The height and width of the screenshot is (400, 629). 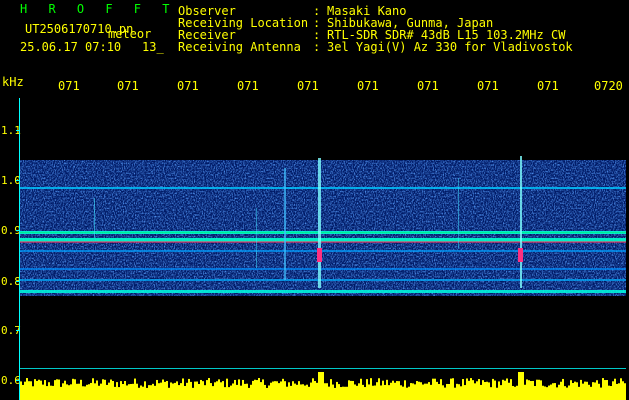 What do you see at coordinates (319, 223) in the screenshot?
I see `meteor-streak` at bounding box center [319, 223].